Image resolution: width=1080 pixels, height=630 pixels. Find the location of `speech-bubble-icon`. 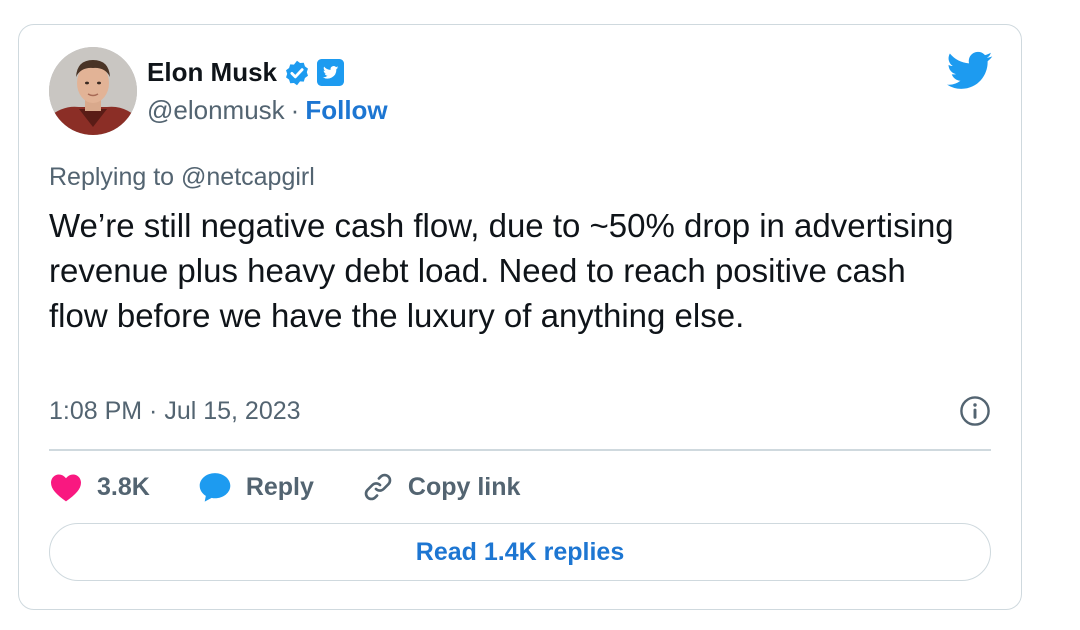

speech-bubble-icon is located at coordinates (215, 487).